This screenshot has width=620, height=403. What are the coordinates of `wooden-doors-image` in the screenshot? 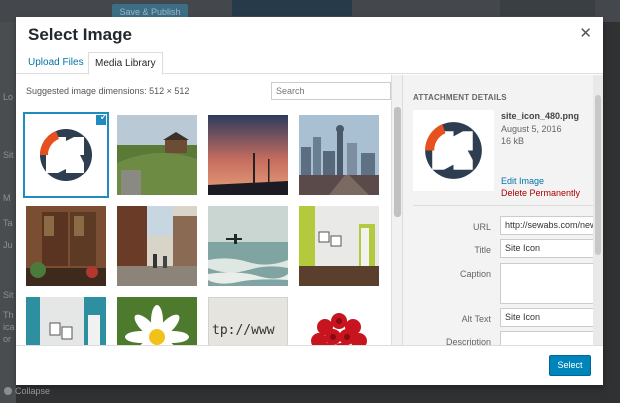 It's located at (66, 246).